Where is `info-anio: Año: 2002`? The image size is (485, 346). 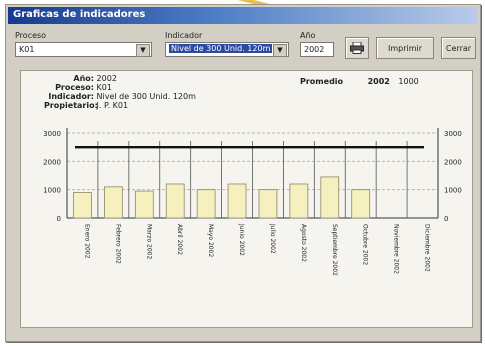 info-anio: Año: 2002 is located at coordinates (80, 78).